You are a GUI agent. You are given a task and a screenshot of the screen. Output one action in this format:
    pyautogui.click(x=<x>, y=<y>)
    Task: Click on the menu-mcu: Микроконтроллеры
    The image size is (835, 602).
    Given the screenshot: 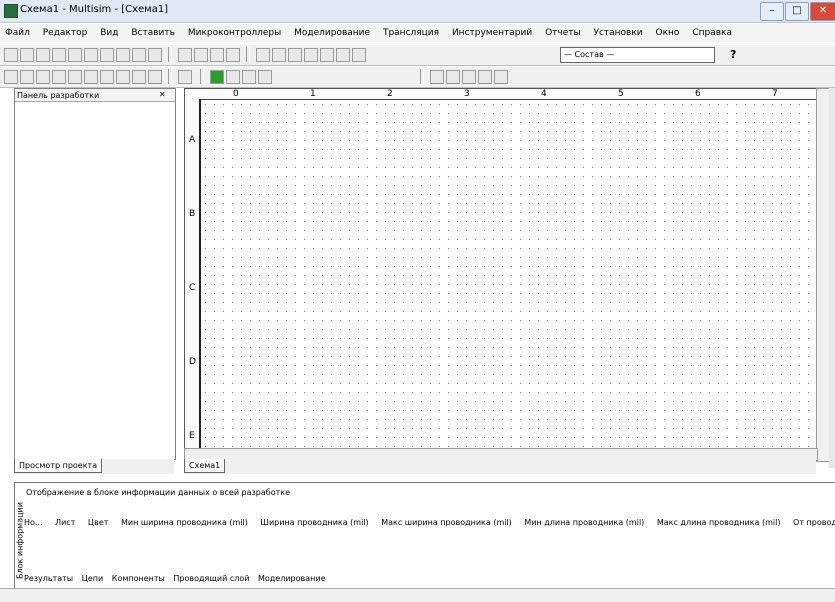 What is the action you would take?
    pyautogui.click(x=234, y=33)
    